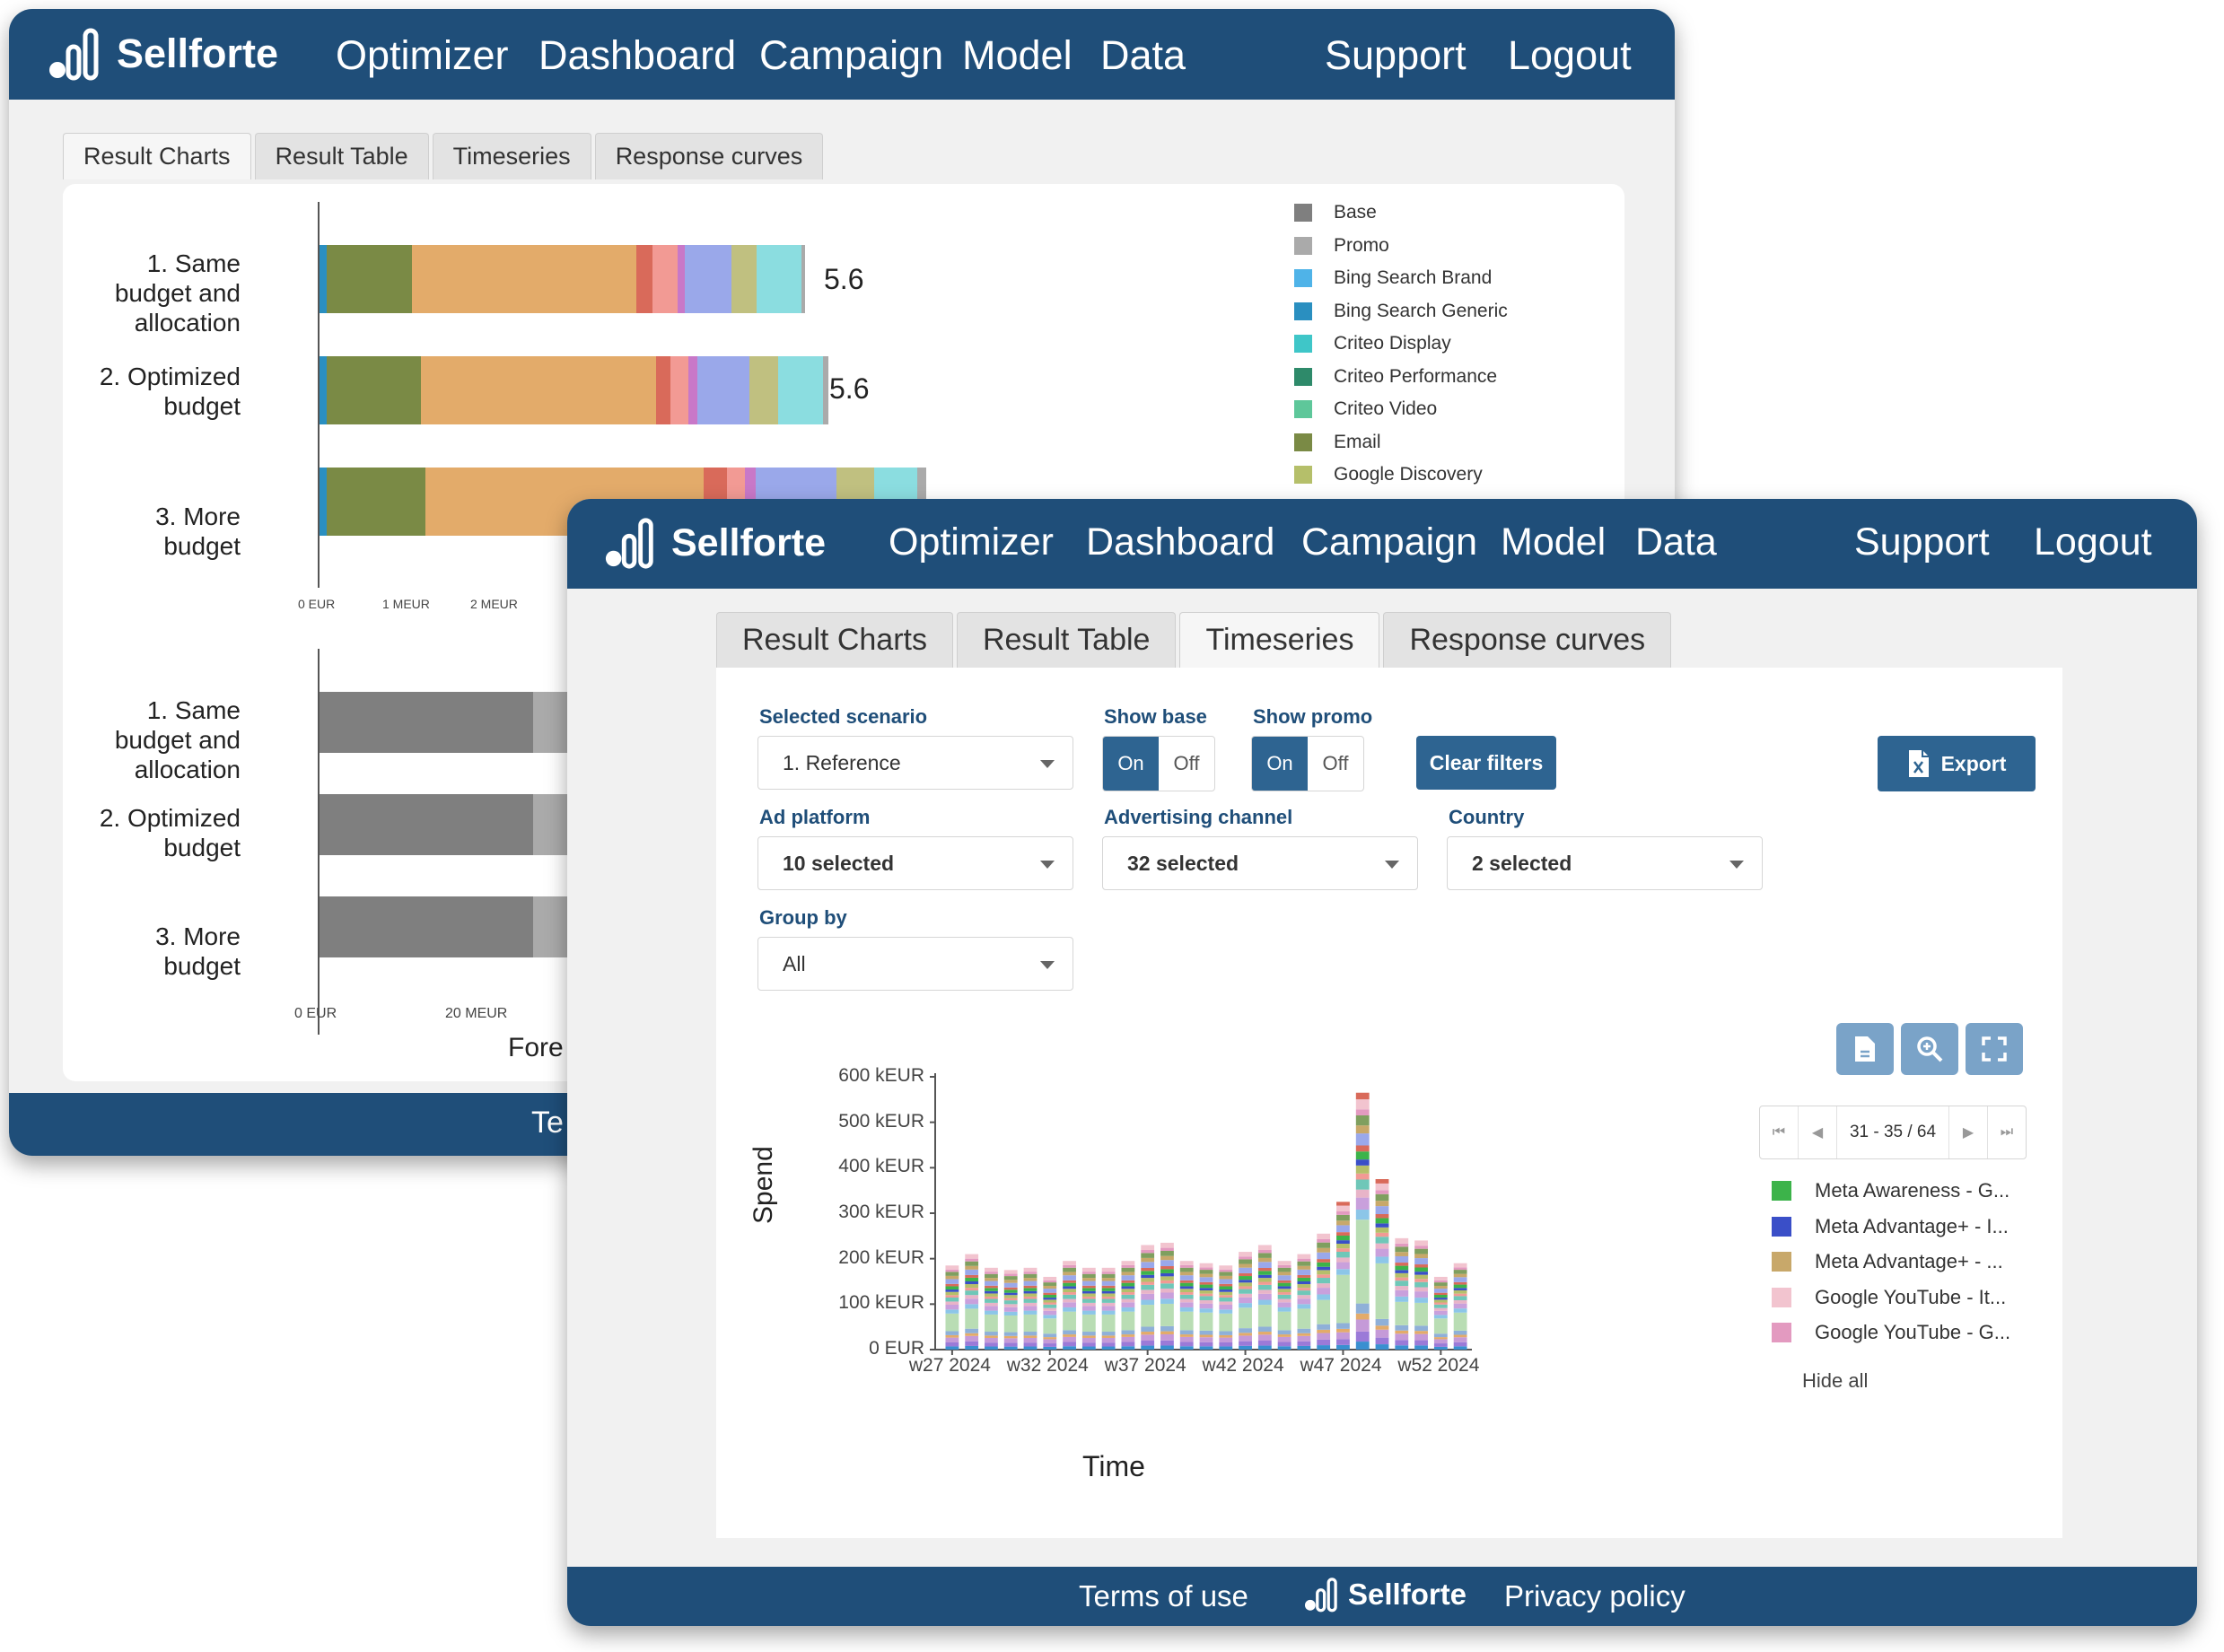  What do you see at coordinates (915, 863) in the screenshot?
I see `ad-platform-select: 10 selected` at bounding box center [915, 863].